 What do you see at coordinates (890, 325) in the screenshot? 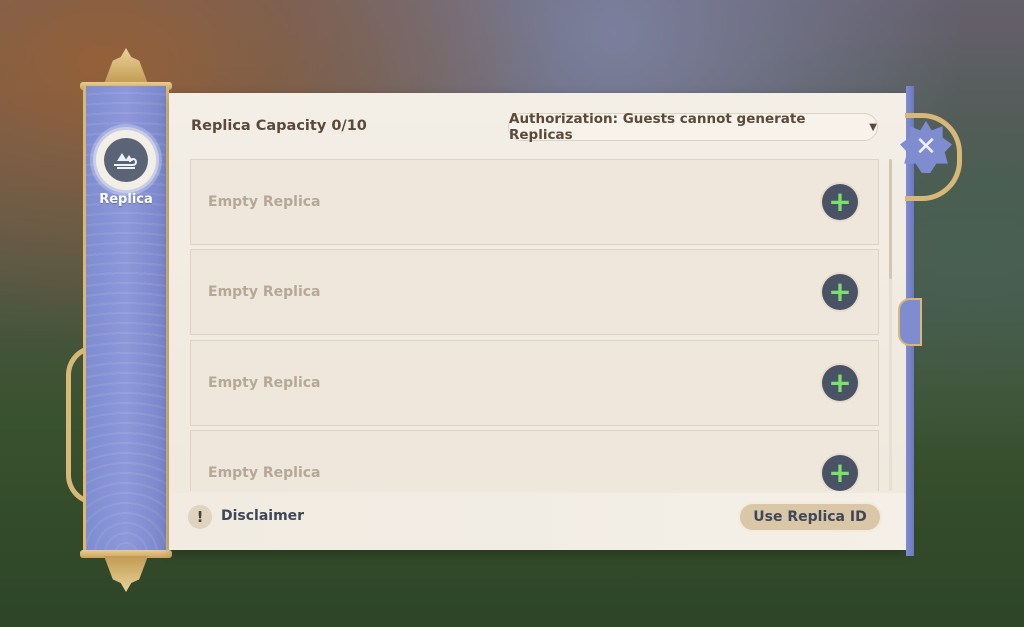
I see `list-scrollbar` at bounding box center [890, 325].